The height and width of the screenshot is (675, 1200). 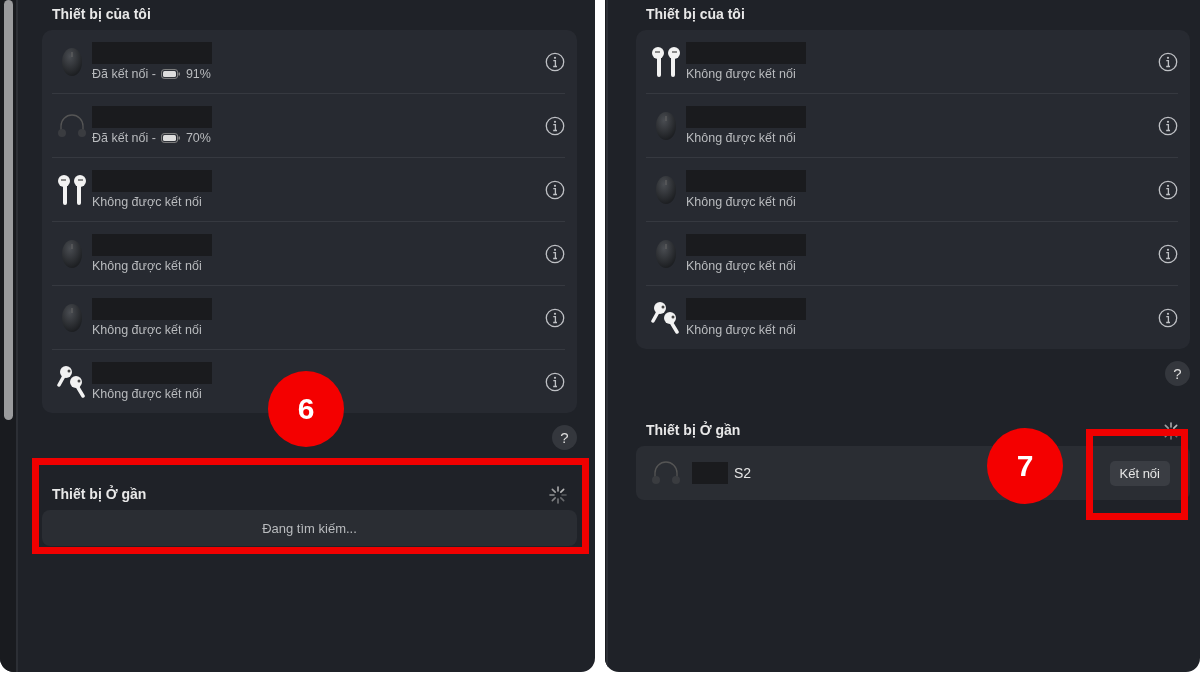 What do you see at coordinates (306, 409) in the screenshot?
I see `step-number-badge: 6` at bounding box center [306, 409].